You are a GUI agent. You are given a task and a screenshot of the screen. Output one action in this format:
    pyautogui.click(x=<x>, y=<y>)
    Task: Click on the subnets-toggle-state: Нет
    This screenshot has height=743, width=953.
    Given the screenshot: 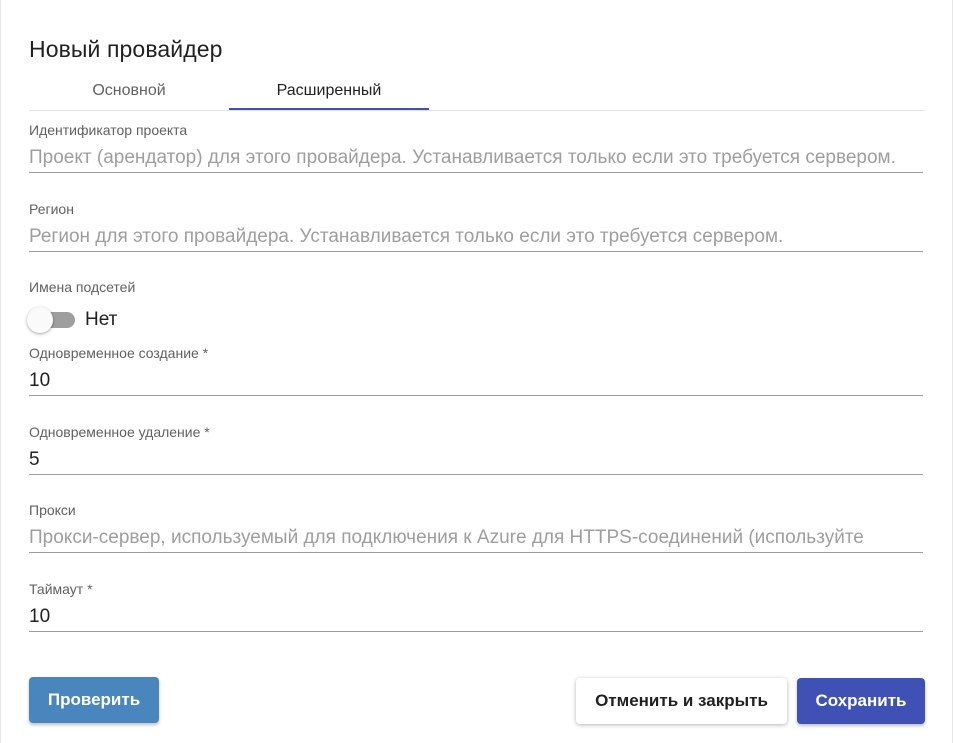 What is the action you would take?
    pyautogui.click(x=101, y=319)
    